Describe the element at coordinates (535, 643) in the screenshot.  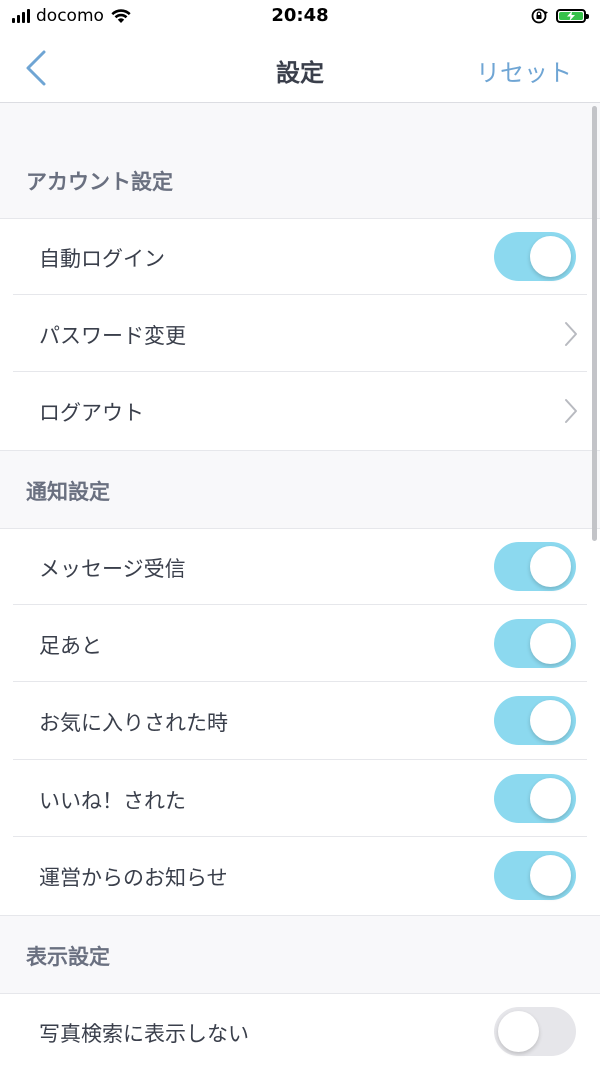
I see `footprints-toggle` at that location.